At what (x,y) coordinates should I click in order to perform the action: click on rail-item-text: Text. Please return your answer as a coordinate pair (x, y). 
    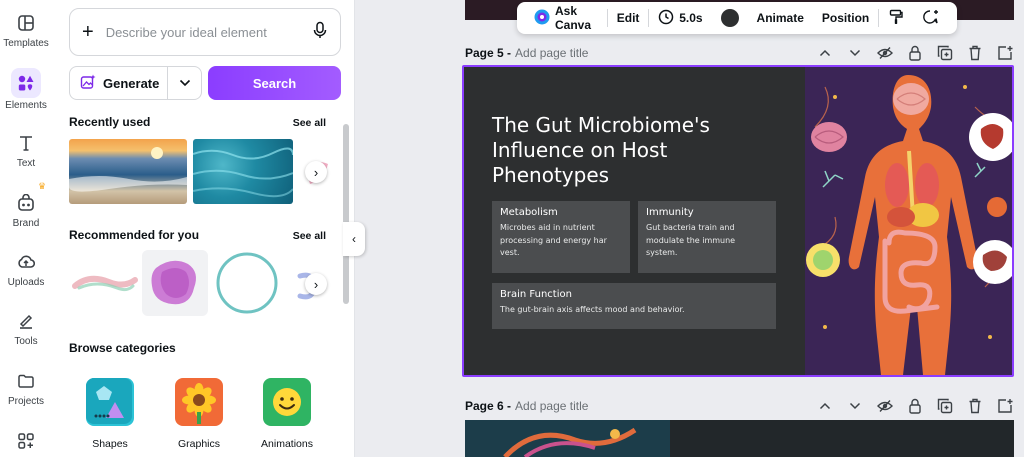
    Looking at the image, I should click on (26, 150).